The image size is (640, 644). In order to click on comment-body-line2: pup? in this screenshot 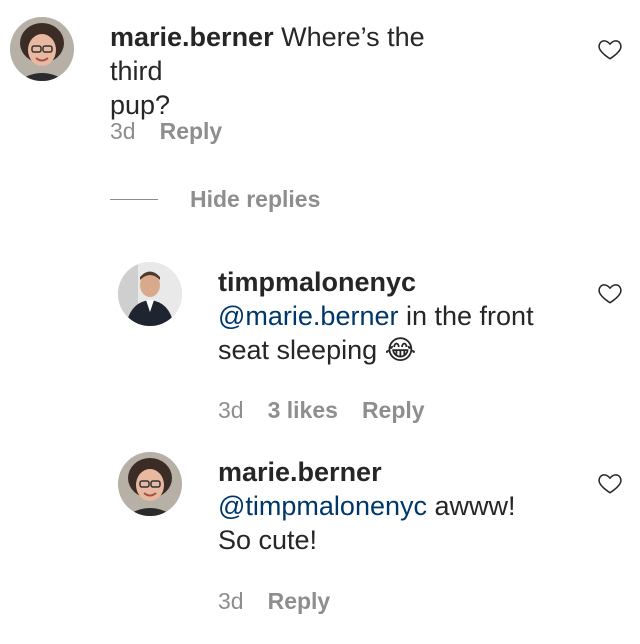, I will do `click(140, 105)`.